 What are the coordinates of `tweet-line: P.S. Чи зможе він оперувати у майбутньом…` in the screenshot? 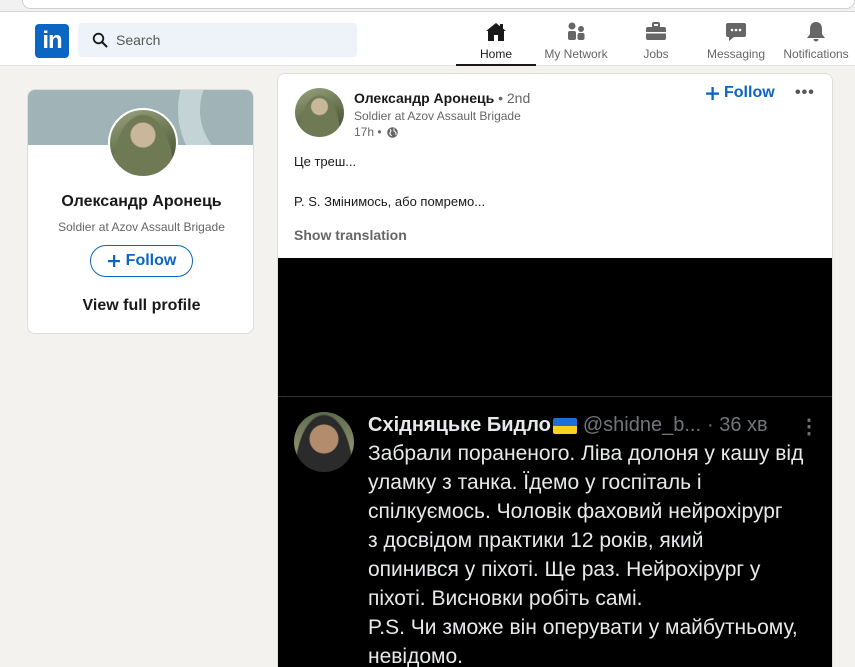 It's located at (583, 627).